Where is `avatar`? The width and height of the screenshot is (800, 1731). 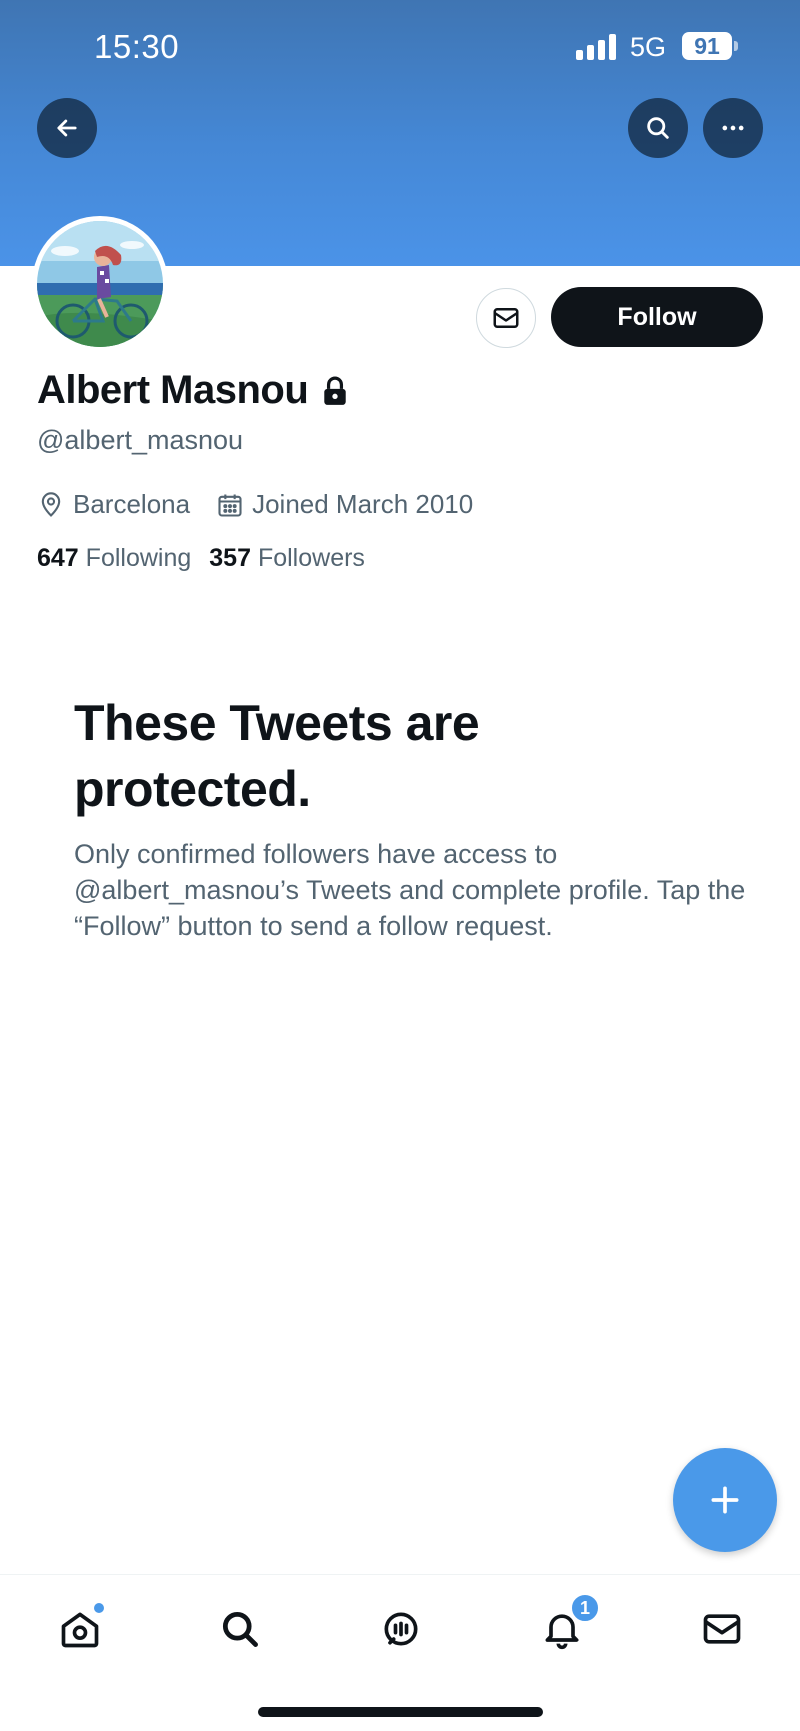 avatar is located at coordinates (100, 284).